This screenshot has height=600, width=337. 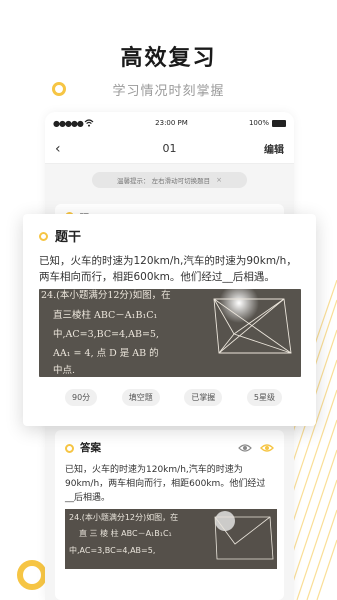 What do you see at coordinates (170, 397) in the screenshot?
I see `tag-row: 90分 填空题 已掌握 5星级` at bounding box center [170, 397].